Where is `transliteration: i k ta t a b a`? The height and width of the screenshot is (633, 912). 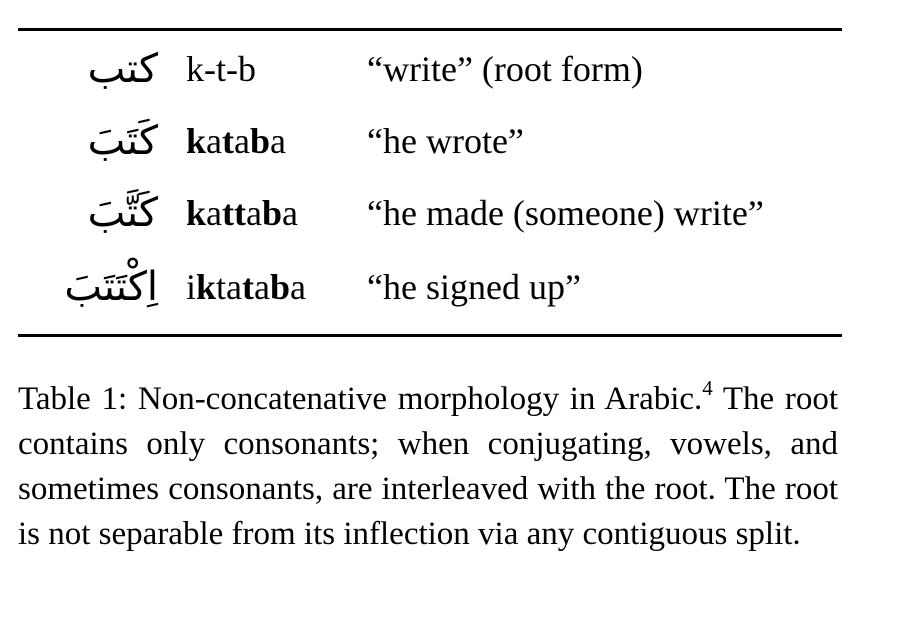 transliteration: i k ta t a b a is located at coordinates (266, 287).